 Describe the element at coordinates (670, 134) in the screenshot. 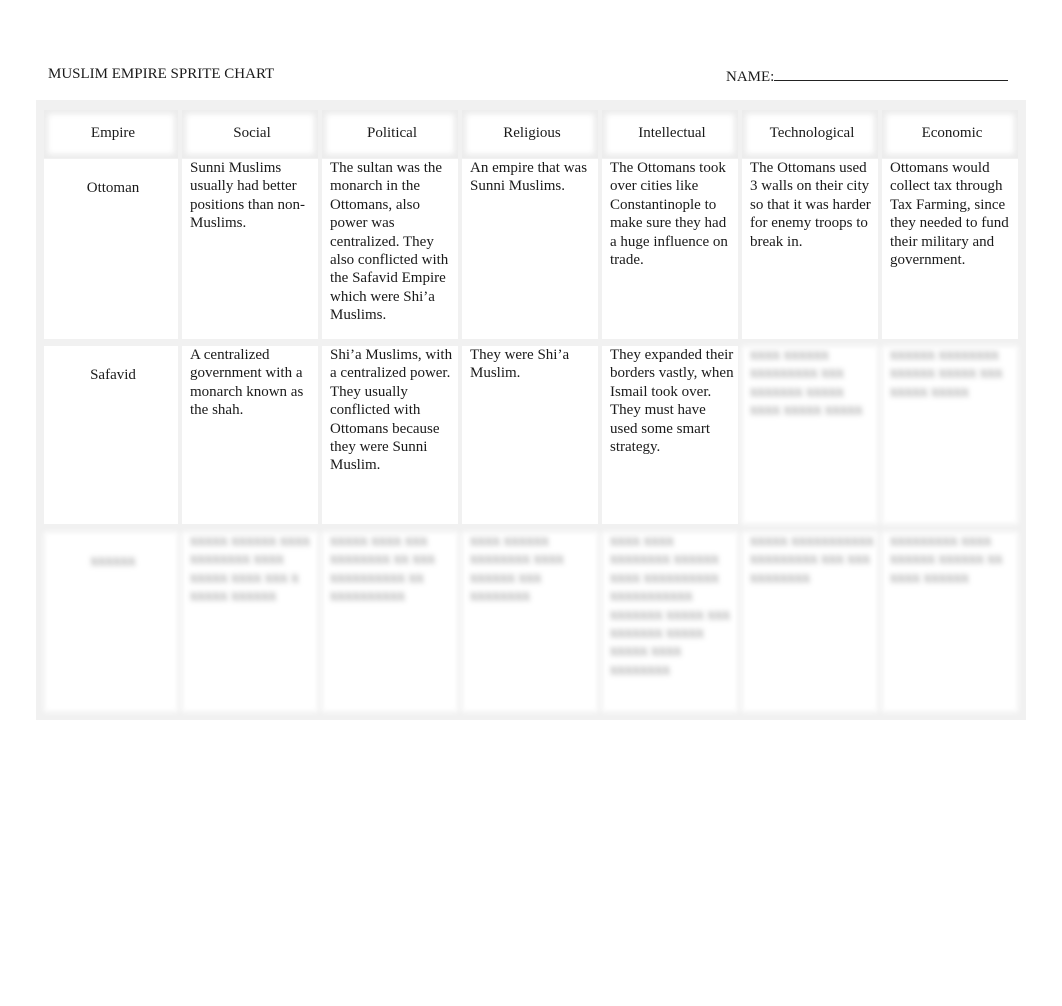

I see `column-header: Intellectual` at that location.